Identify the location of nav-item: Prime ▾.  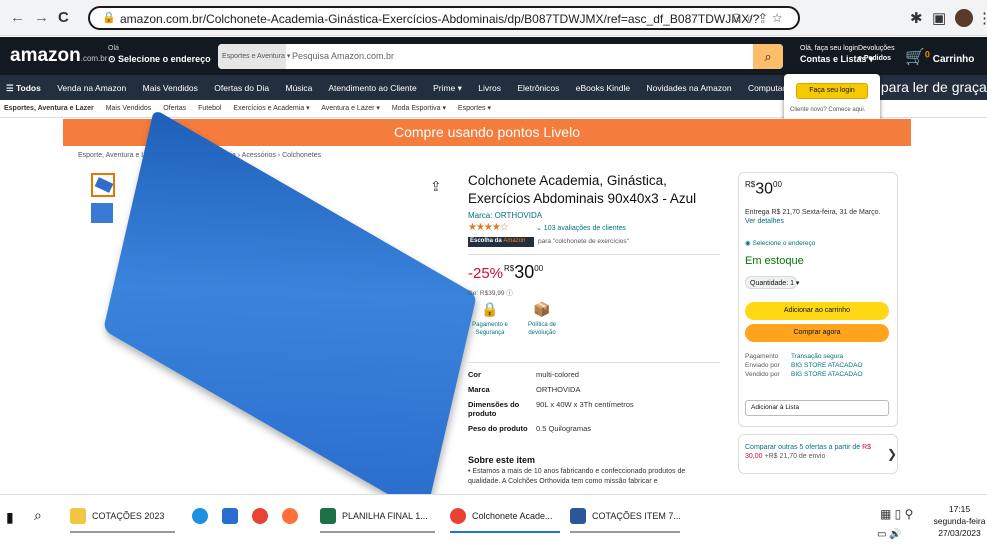
(447, 88).